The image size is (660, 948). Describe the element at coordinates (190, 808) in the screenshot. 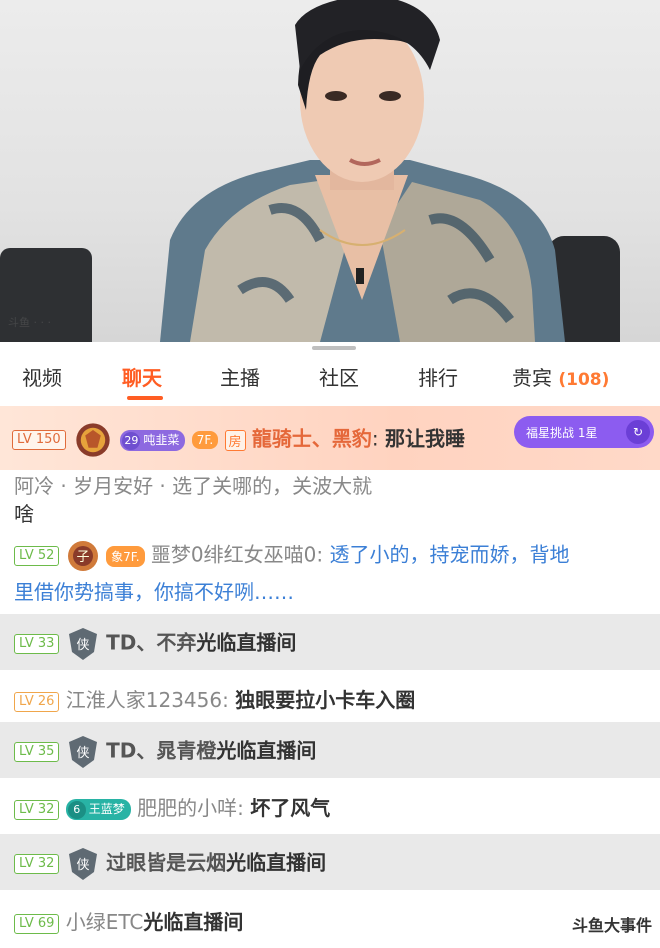

I see `username: 肥肥的小咩:` at that location.